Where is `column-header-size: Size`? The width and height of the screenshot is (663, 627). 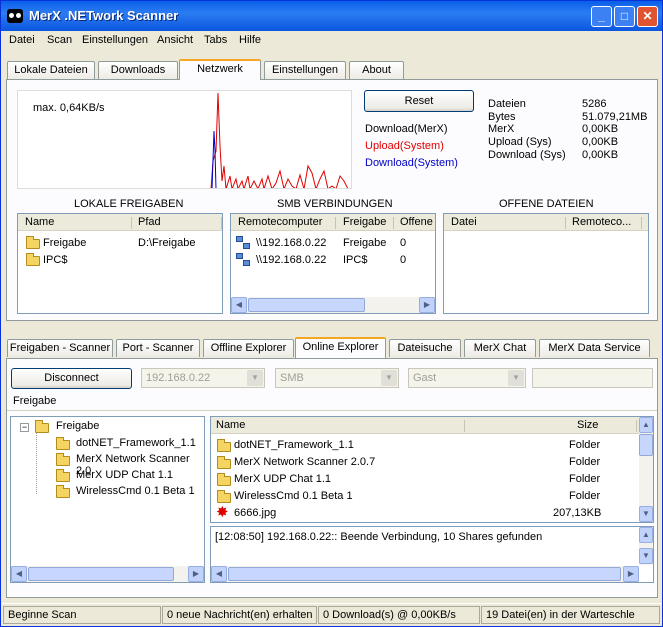 column-header-size: Size is located at coordinates (587, 425).